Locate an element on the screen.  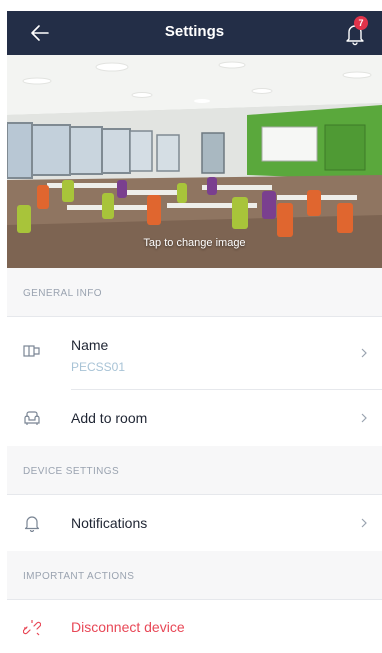
add-to-room-row: Add to room is located at coordinates (194, 418).